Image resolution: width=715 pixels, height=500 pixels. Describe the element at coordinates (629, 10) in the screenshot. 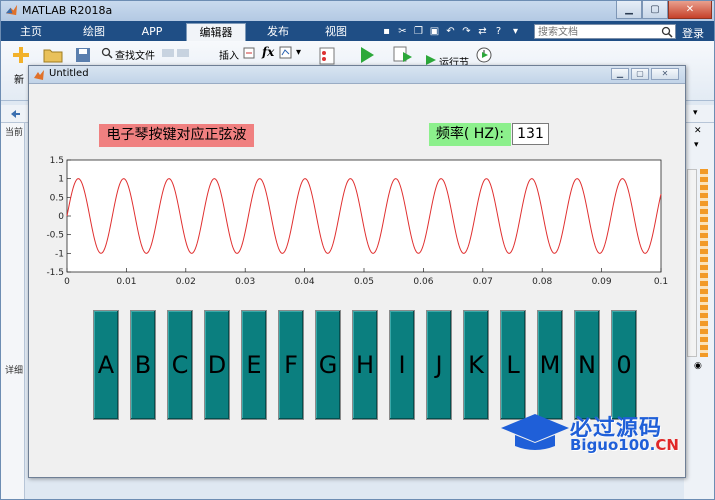

I see `minimize-button: ▁` at that location.